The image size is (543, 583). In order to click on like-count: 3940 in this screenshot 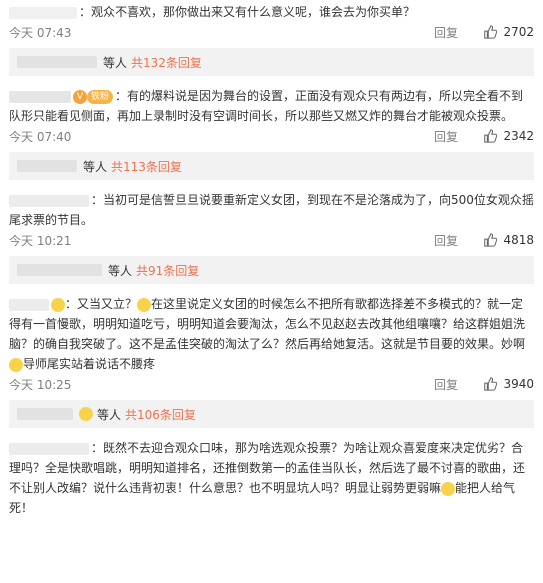, I will do `click(518, 384)`.